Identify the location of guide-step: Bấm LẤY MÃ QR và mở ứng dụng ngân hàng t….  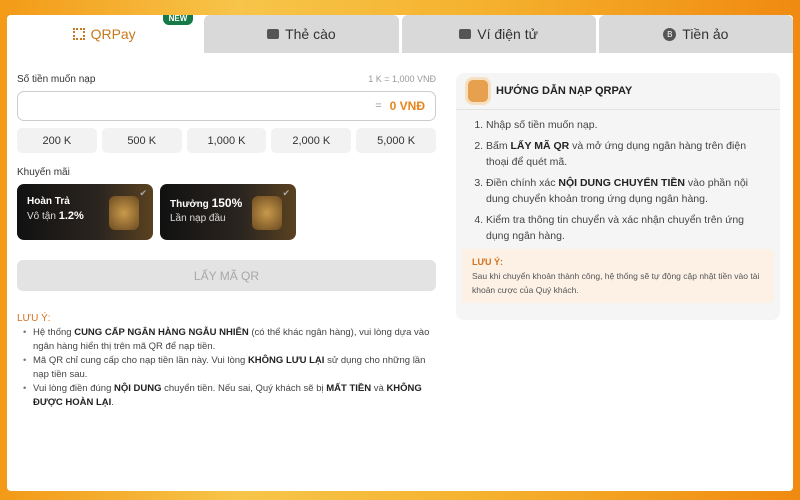
(628, 154).